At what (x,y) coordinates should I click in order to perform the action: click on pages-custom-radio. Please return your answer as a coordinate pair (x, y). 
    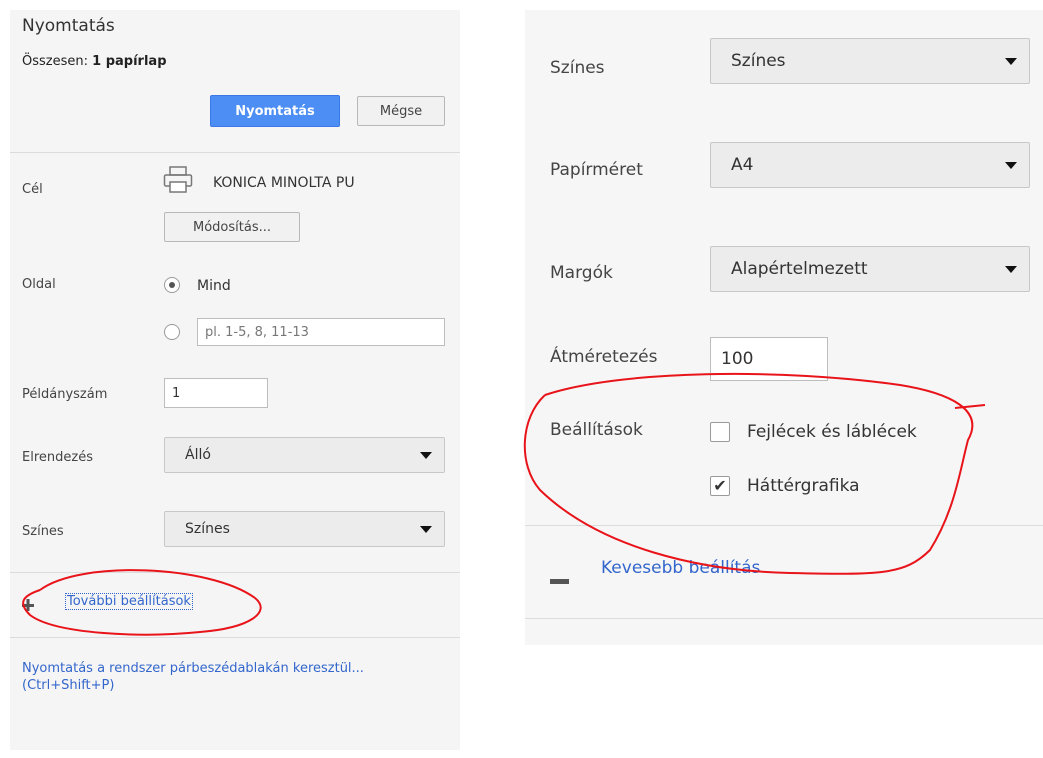
    Looking at the image, I should click on (172, 332).